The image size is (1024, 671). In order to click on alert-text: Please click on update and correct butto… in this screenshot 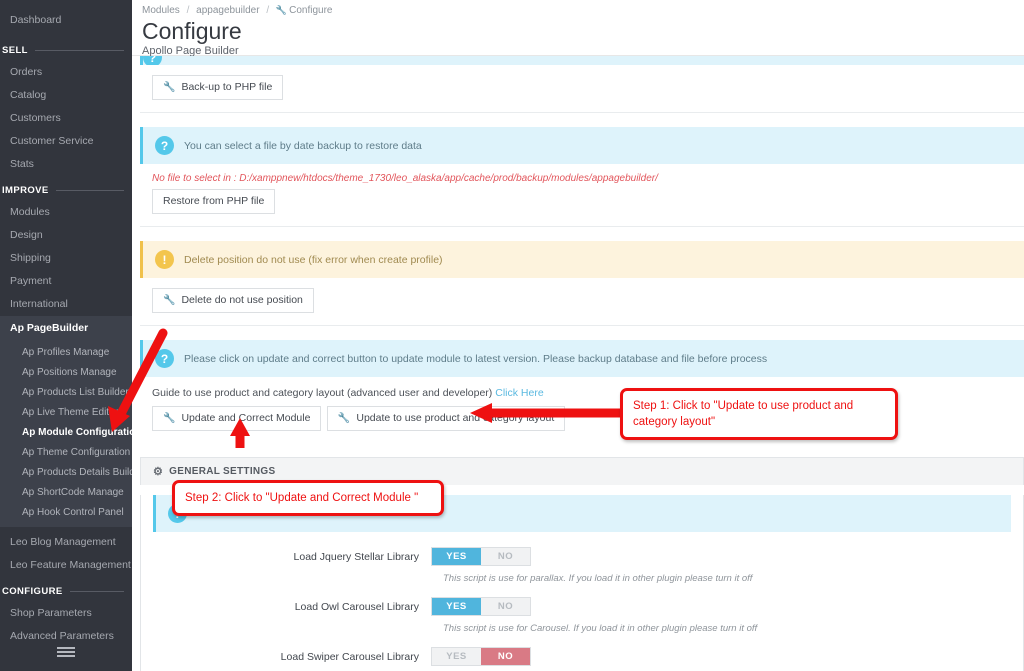, I will do `click(476, 358)`.